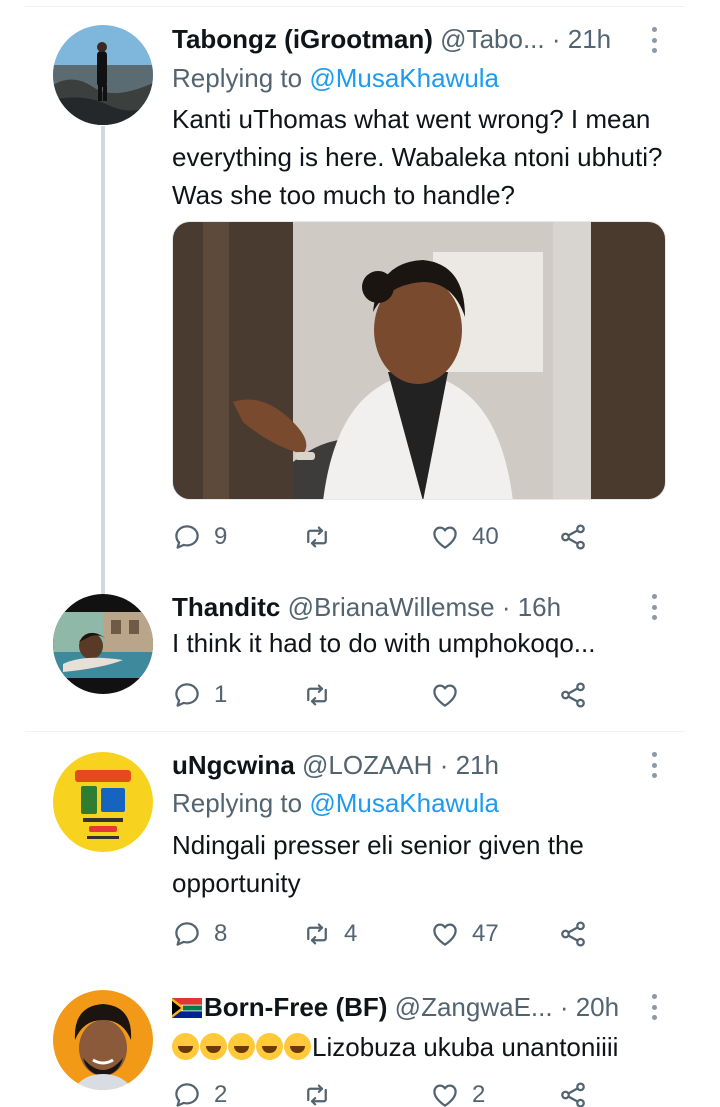  I want to click on reply-button: 8, so click(199, 934).